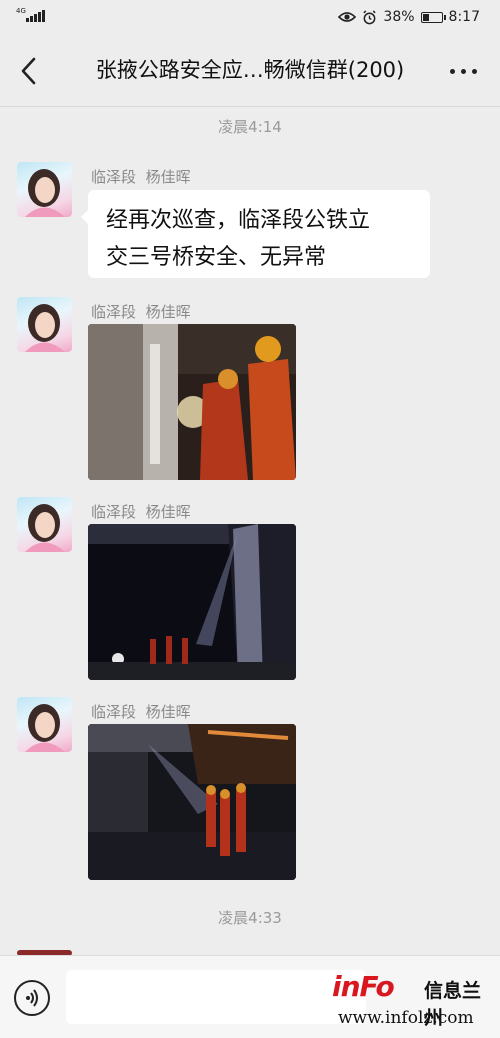 This screenshot has width=500, height=1038. I want to click on eye-icon, so click(347, 17).